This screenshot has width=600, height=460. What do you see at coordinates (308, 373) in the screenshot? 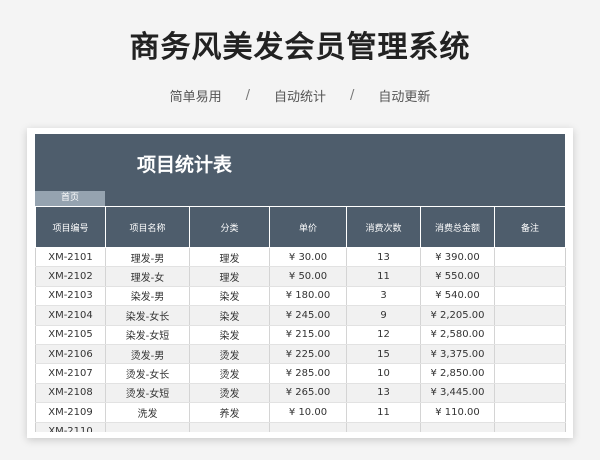
I see `cell-price: ¥ 285.00` at bounding box center [308, 373].